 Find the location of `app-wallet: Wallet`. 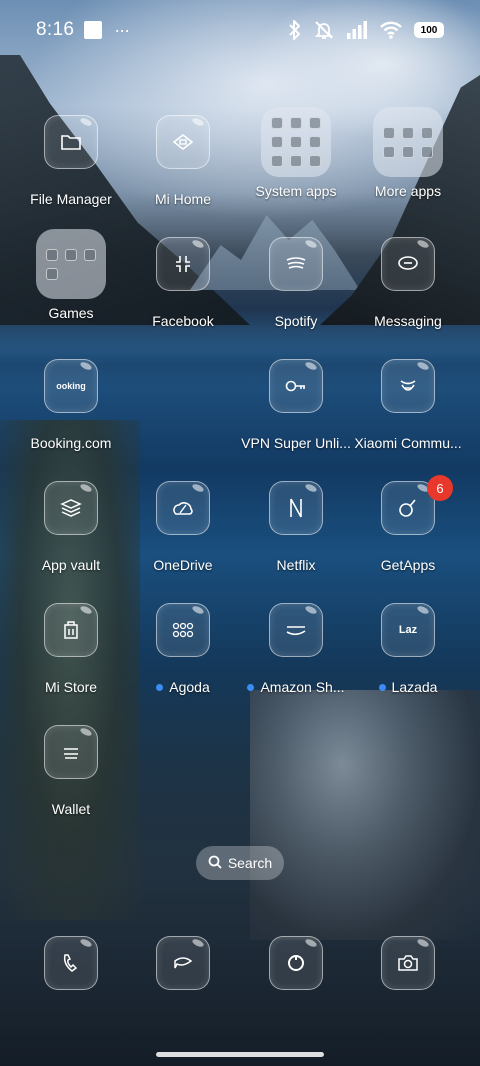

app-wallet: Wallet is located at coordinates (71, 767).